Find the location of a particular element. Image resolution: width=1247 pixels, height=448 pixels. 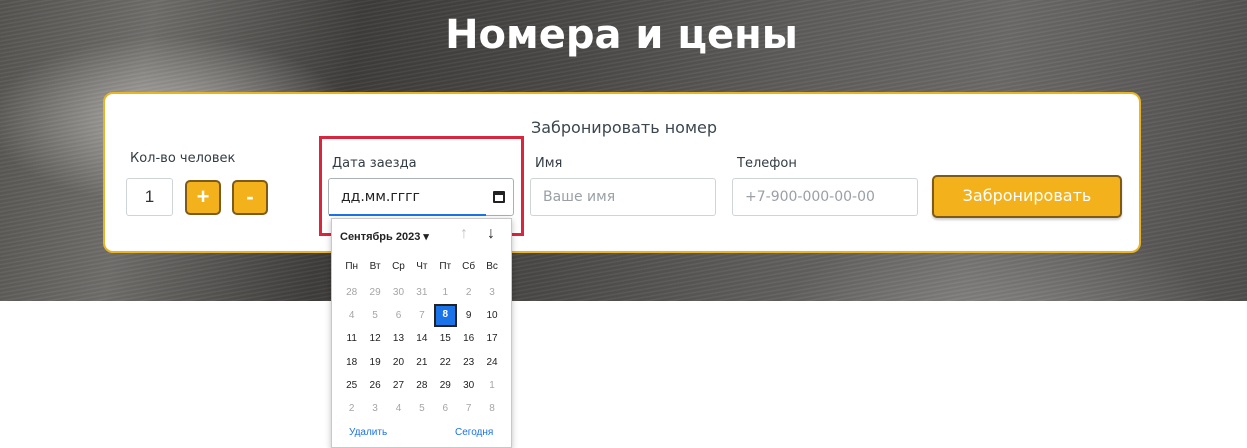

calendar-week-row: 11 12 13 14 15 16 17 is located at coordinates (423, 338).